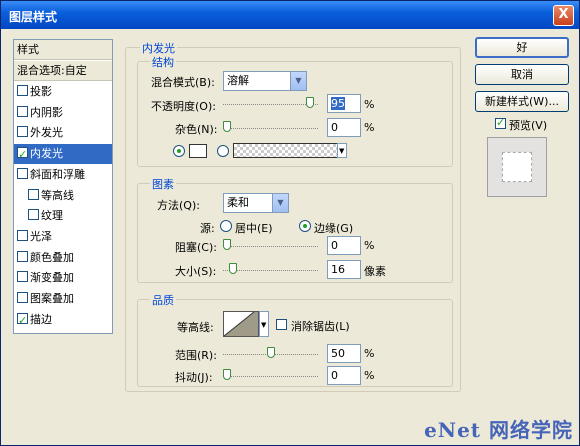  What do you see at coordinates (270, 245) in the screenshot?
I see `choke-slider` at bounding box center [270, 245].